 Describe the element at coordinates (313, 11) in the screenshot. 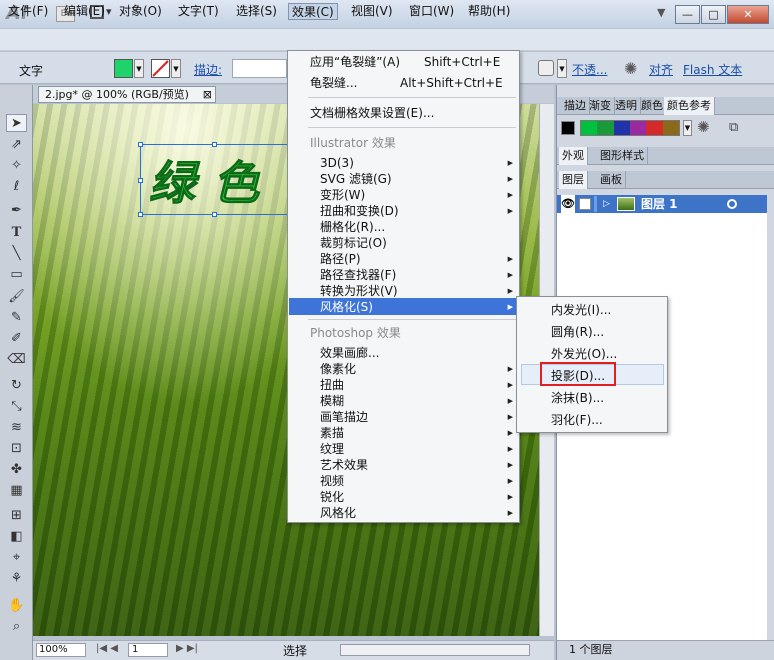

I see `menu-effect: 效果(C)` at that location.